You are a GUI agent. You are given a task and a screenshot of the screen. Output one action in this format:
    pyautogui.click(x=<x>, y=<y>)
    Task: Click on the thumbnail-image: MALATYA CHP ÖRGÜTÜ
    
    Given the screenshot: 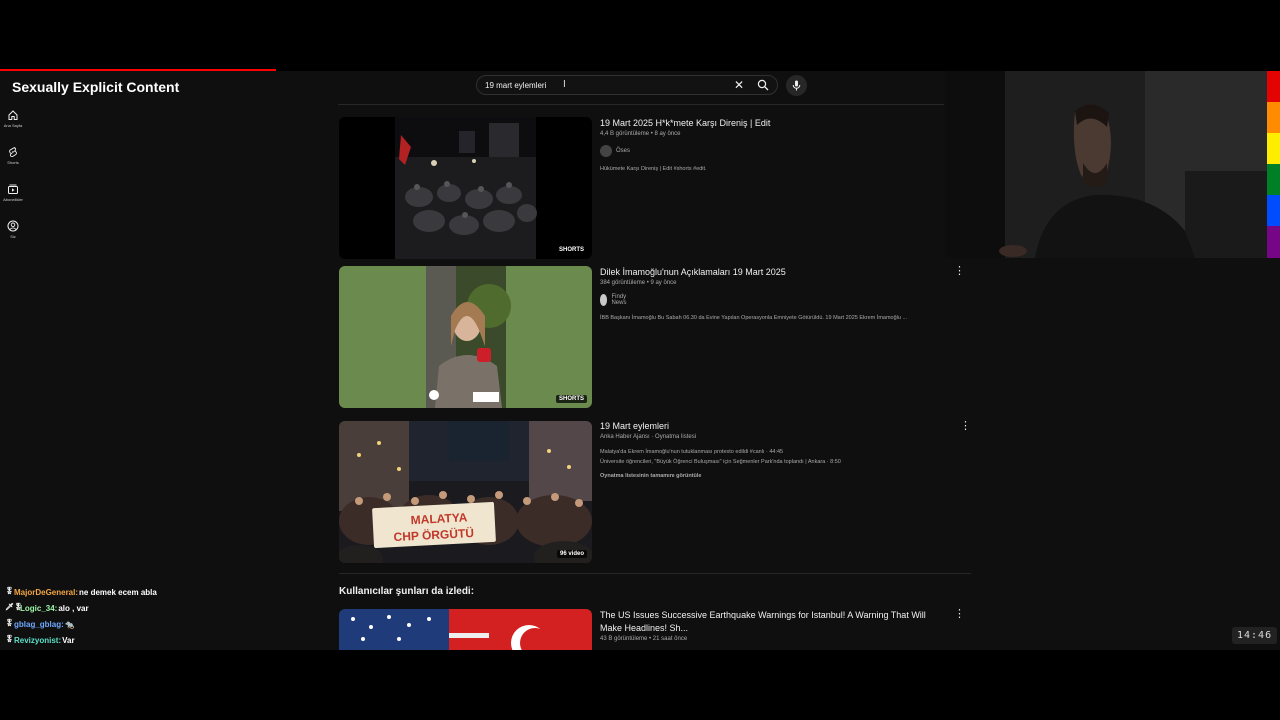 What is the action you would take?
    pyautogui.click(x=465, y=492)
    